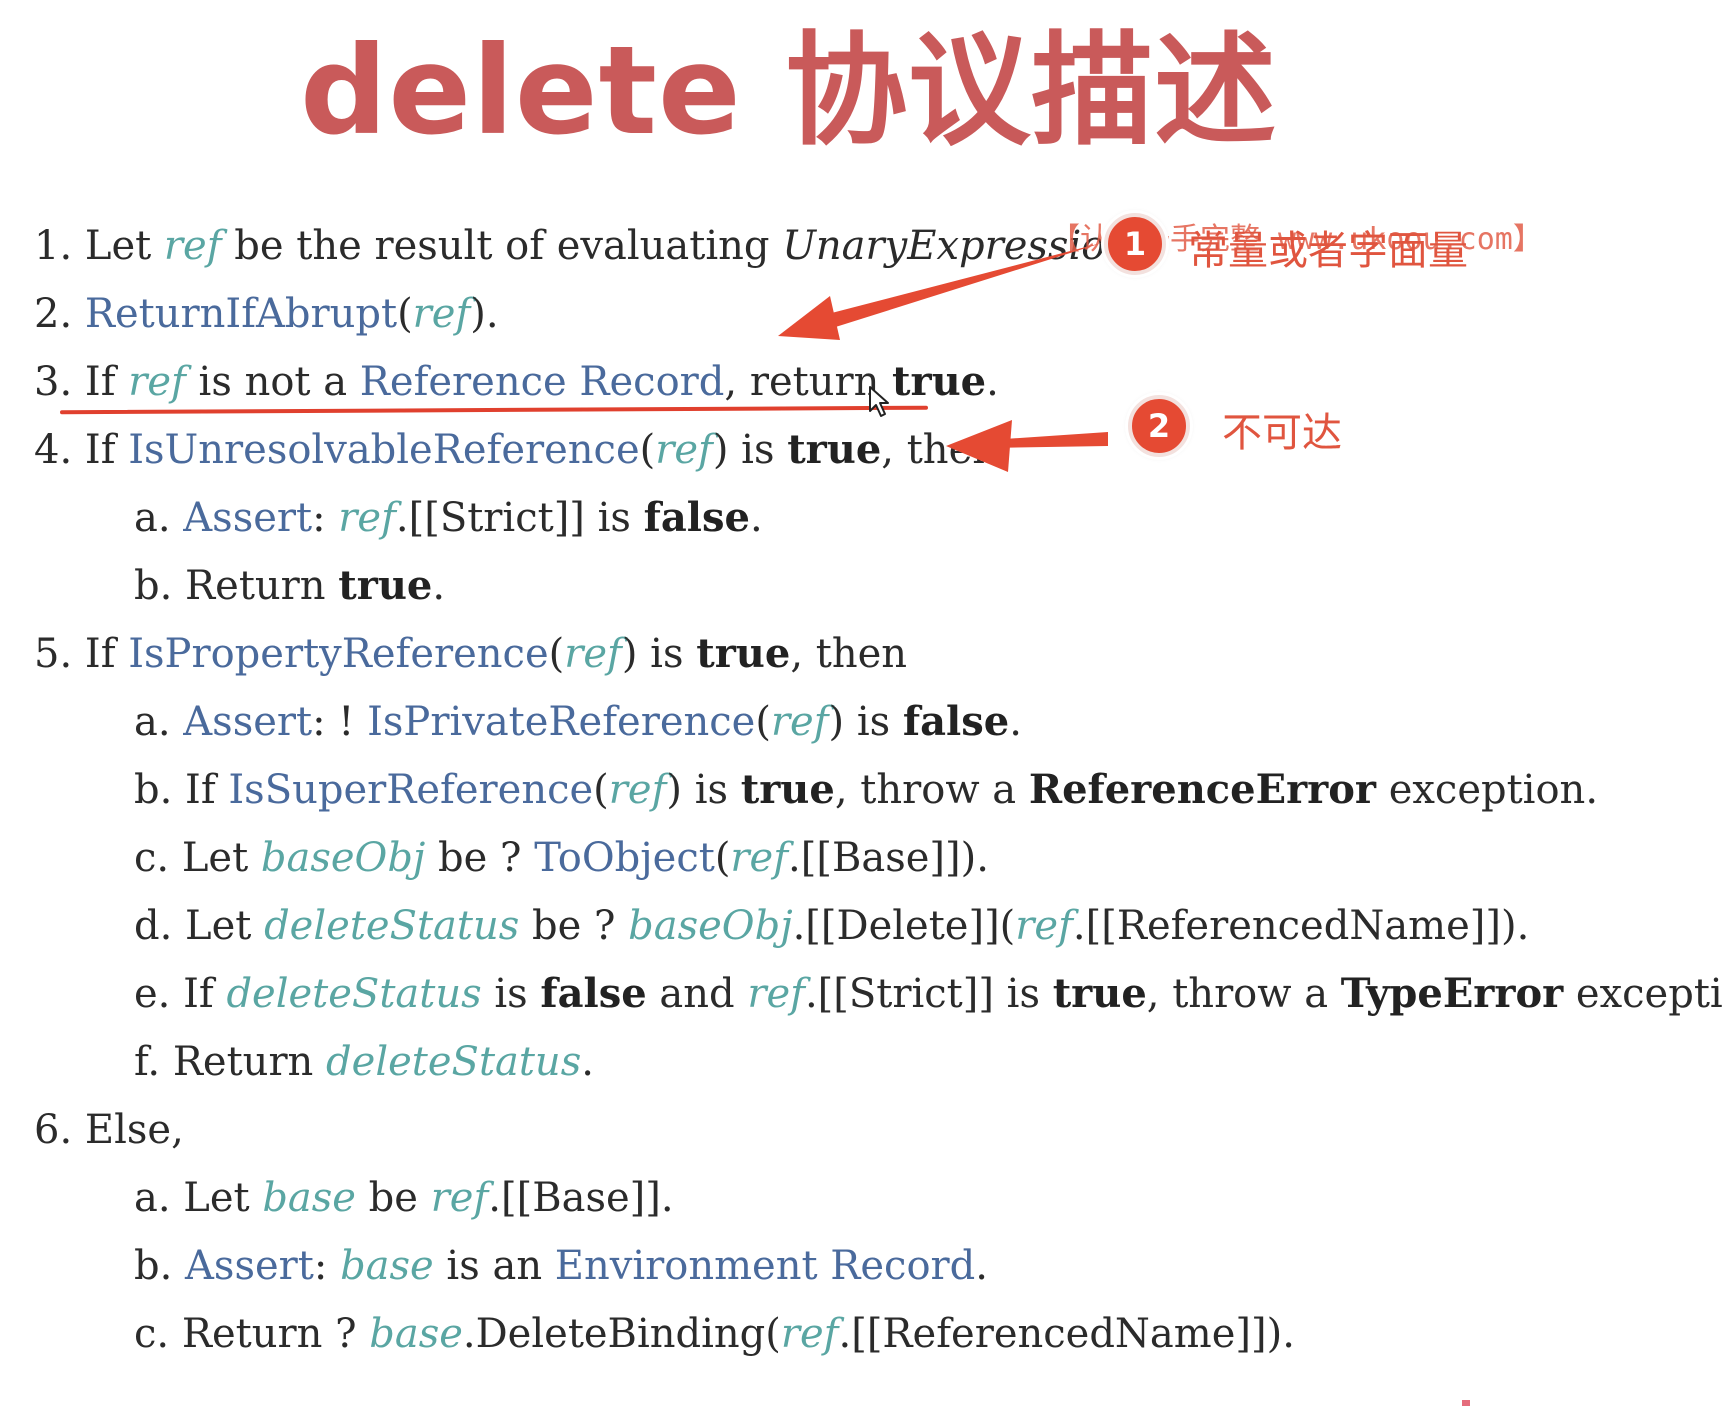 The height and width of the screenshot is (1406, 1722). Describe the element at coordinates (1328, 251) in the screenshot. I see `annotation-note-1: 常量或者字面量` at that location.